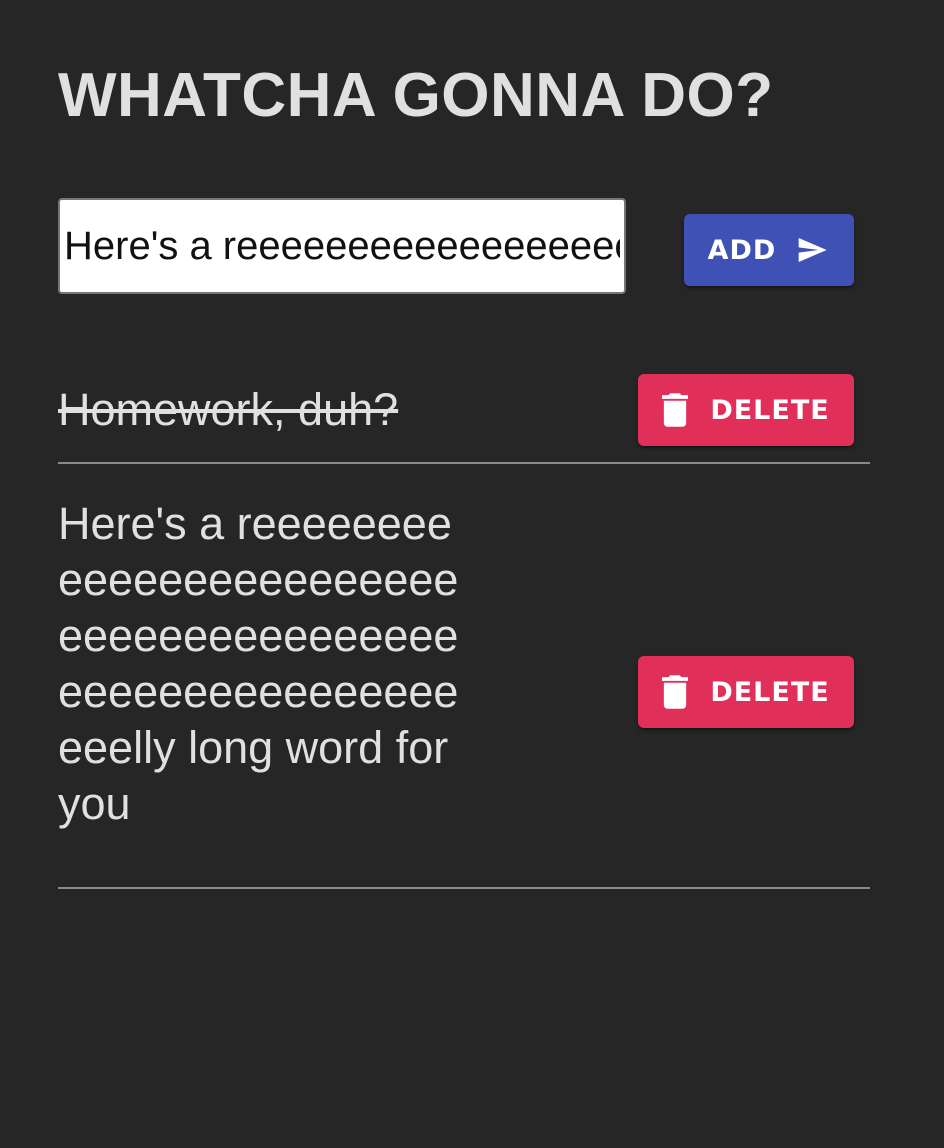 The height and width of the screenshot is (1148, 944). What do you see at coordinates (228, 410) in the screenshot?
I see `todo-item-text: Homework, duh?` at bounding box center [228, 410].